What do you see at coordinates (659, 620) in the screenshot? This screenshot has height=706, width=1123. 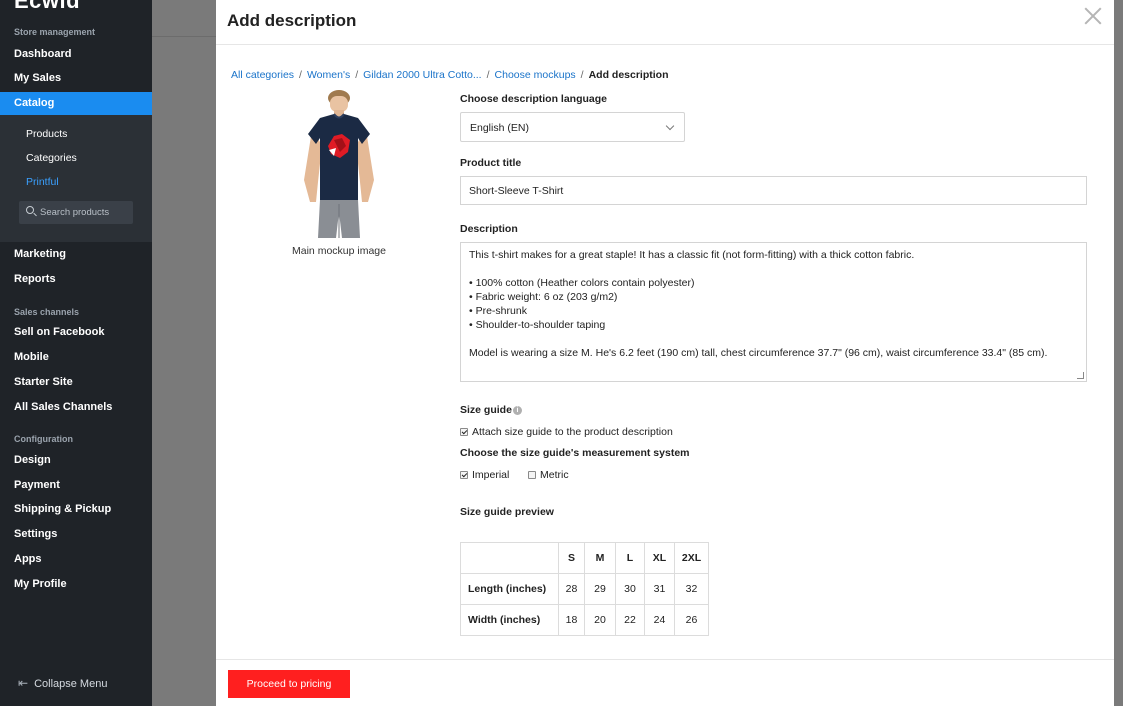 I see `table-cell: 24` at bounding box center [659, 620].